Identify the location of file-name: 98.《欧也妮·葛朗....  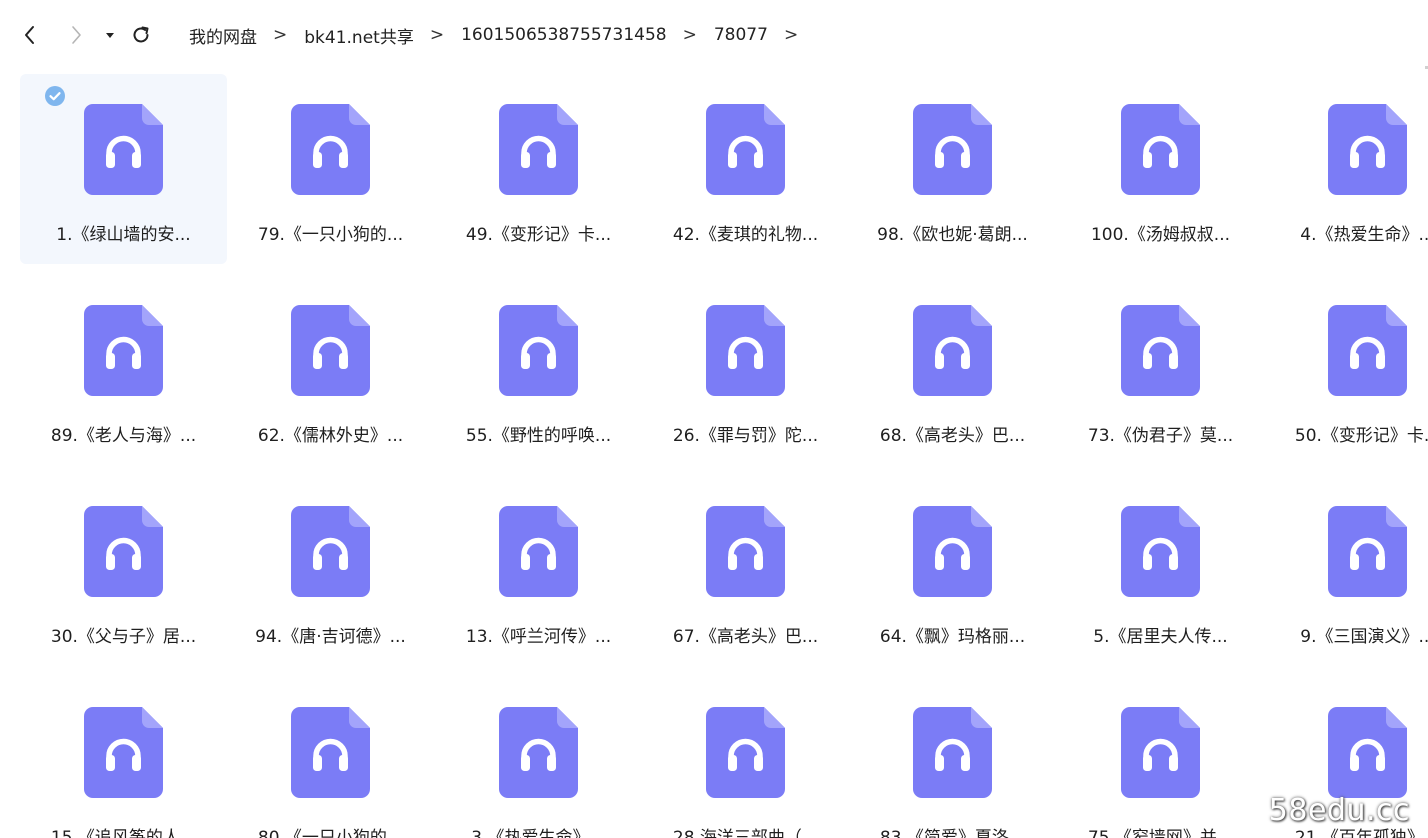
(952, 235).